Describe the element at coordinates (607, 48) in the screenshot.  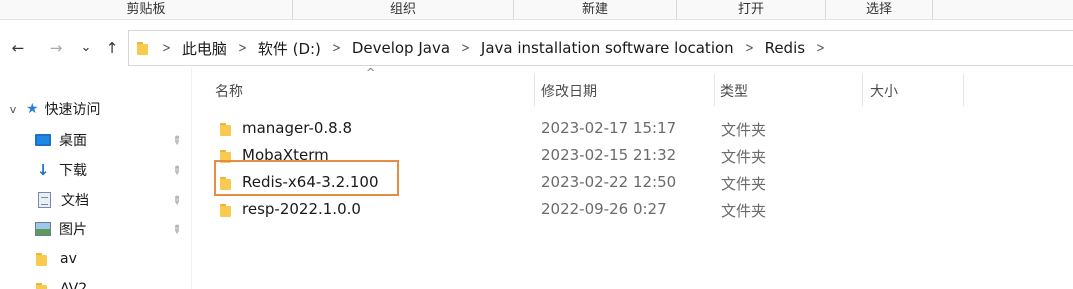
I see `breadcrumb-java-install-location: Java installation software location` at that location.